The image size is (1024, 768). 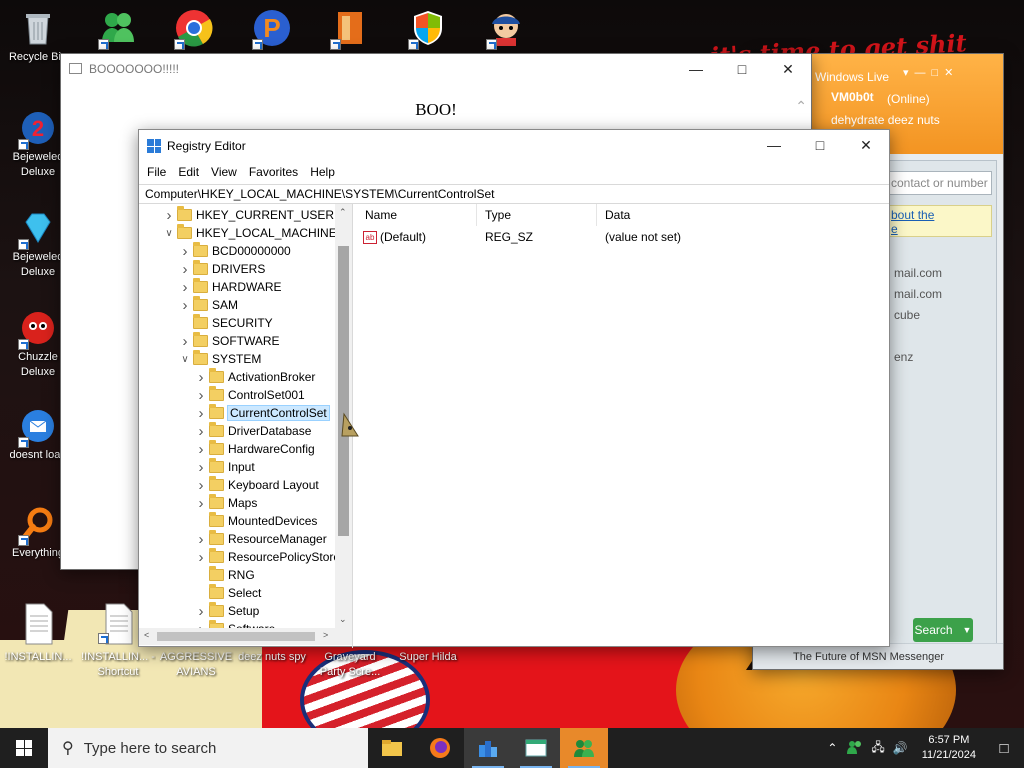 I want to click on menu-view: View, so click(x=224, y=172).